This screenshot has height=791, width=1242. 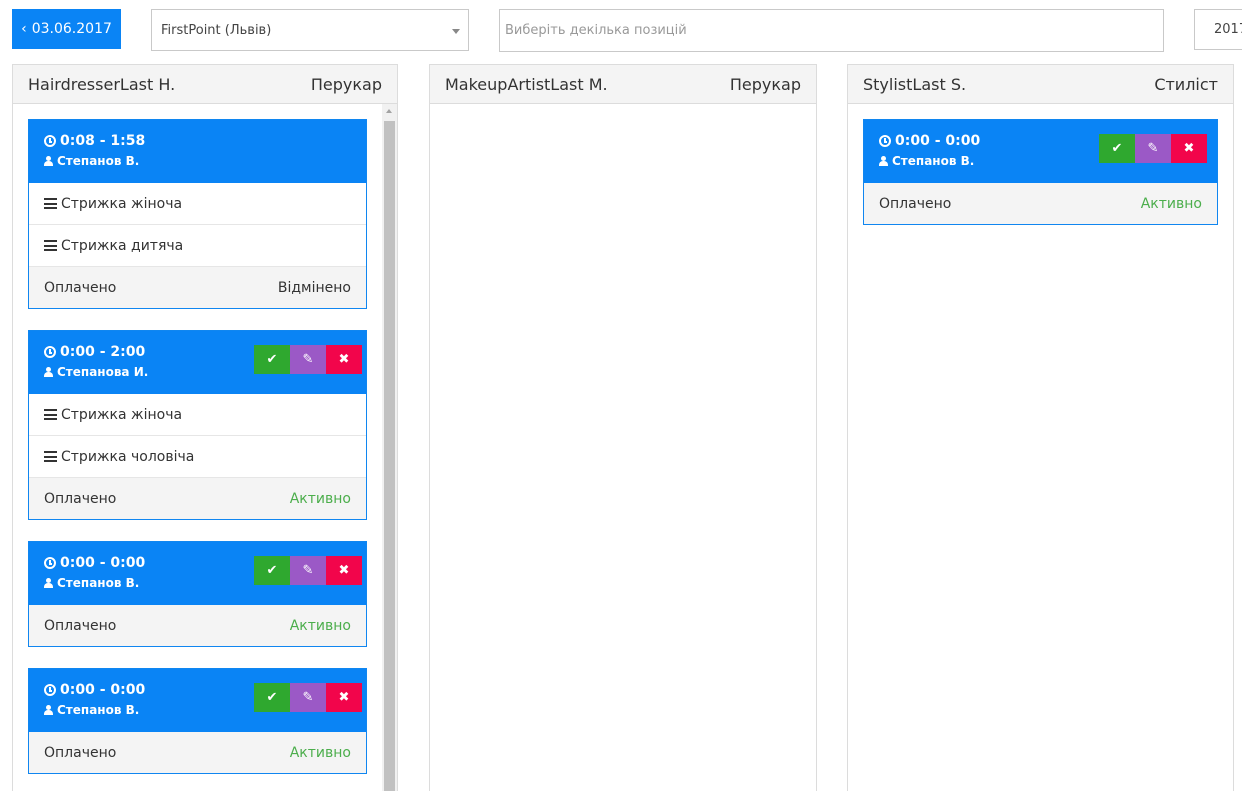 I want to click on date-back-button: ‹ 03.06.2017, so click(x=66, y=29).